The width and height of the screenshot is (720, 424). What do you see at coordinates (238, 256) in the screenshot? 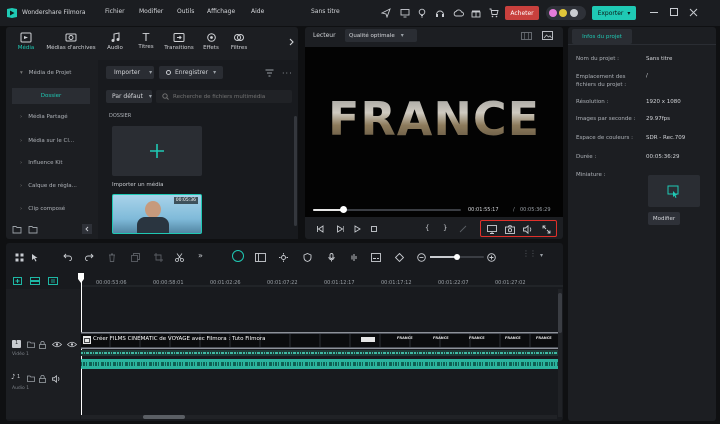
I see `ai-magic-icon` at bounding box center [238, 256].